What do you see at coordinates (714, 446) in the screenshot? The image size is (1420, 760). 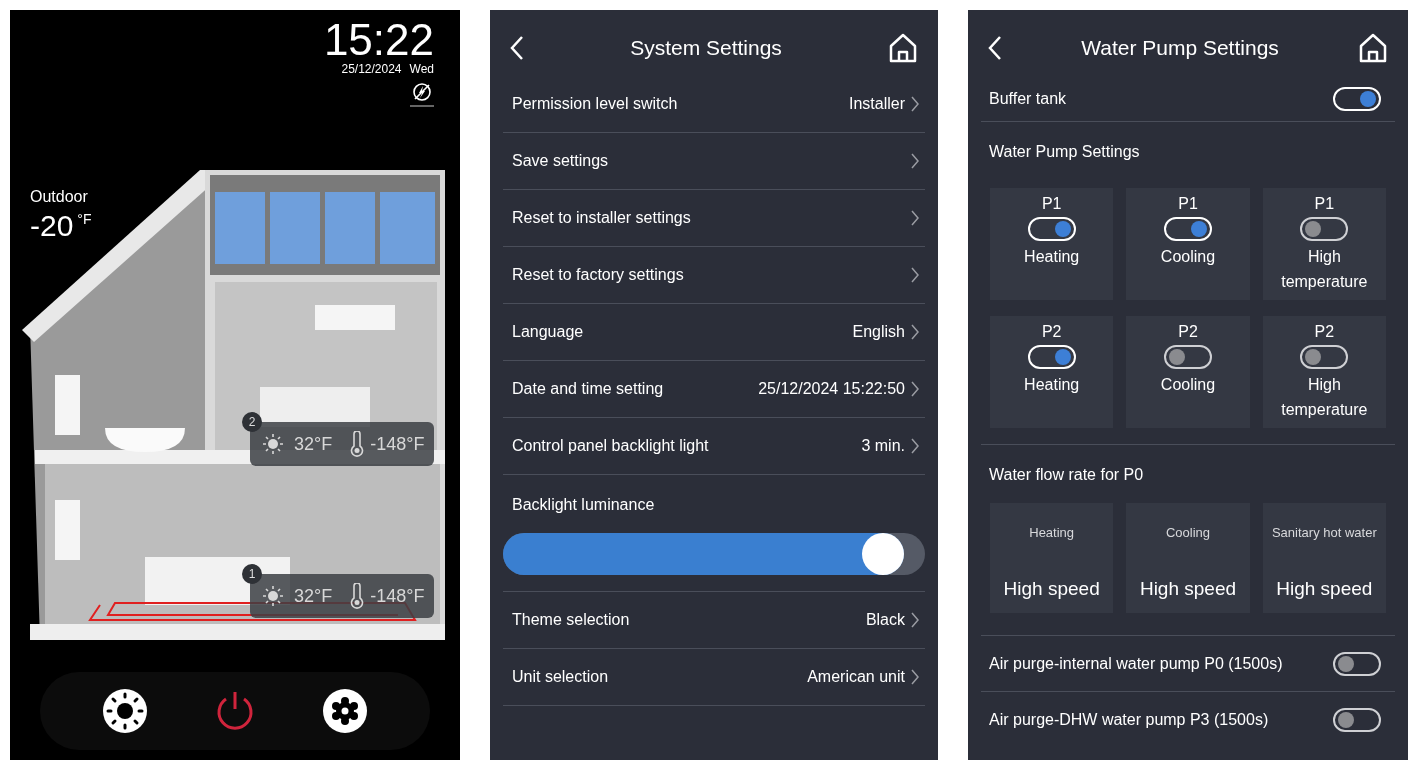 I see `settings-row: Control panel backlight light 3 min.` at bounding box center [714, 446].